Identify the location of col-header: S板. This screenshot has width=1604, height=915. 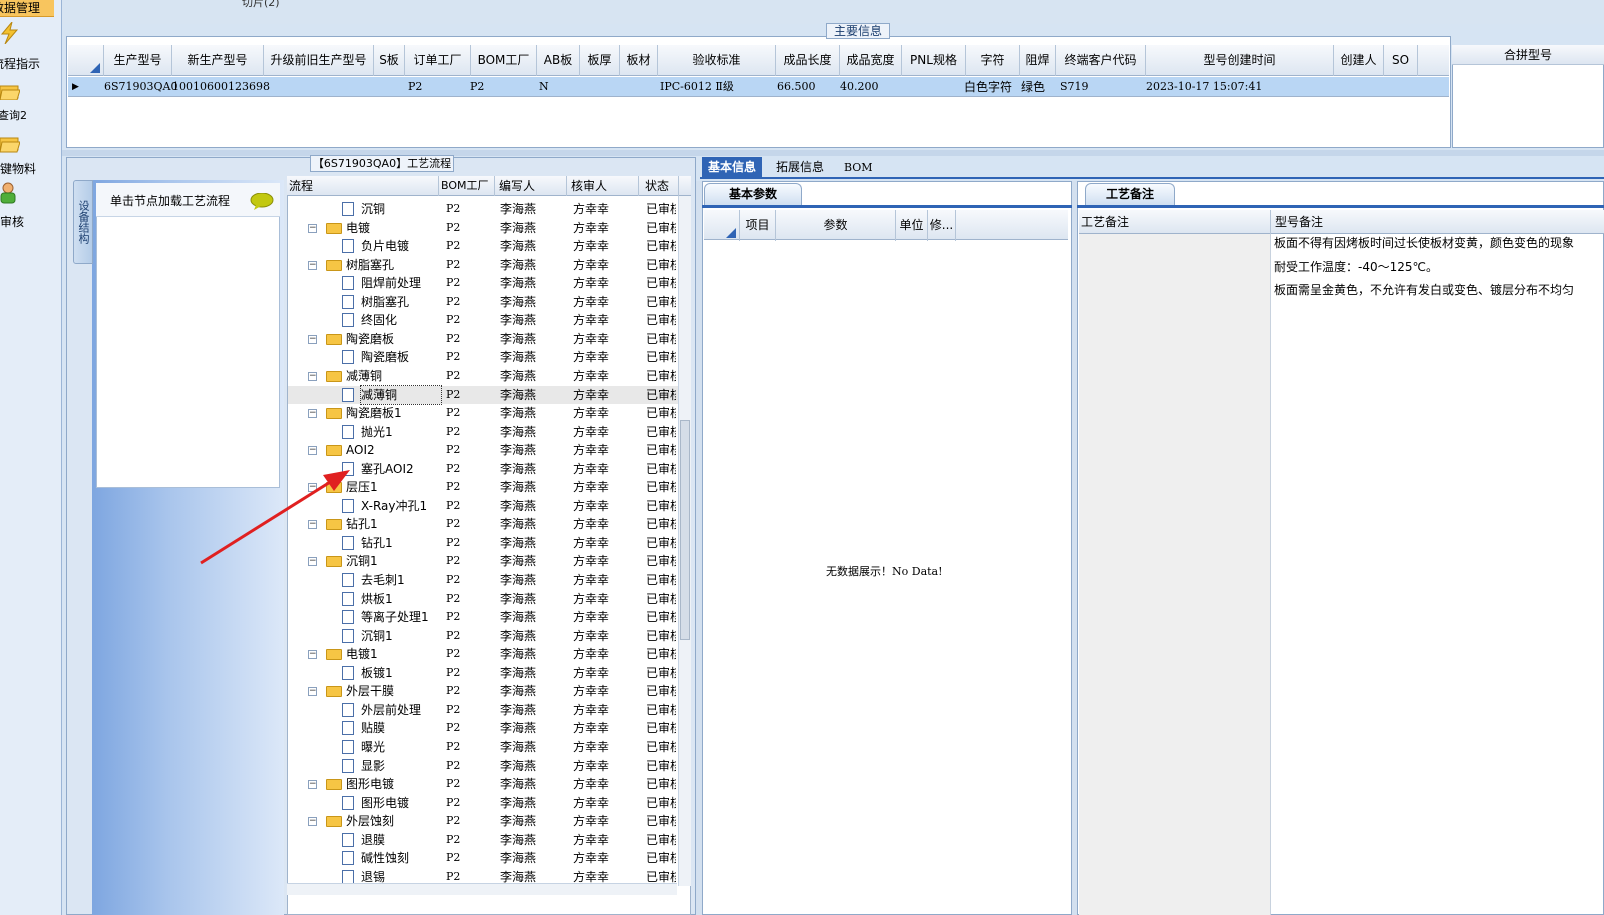
(389, 60).